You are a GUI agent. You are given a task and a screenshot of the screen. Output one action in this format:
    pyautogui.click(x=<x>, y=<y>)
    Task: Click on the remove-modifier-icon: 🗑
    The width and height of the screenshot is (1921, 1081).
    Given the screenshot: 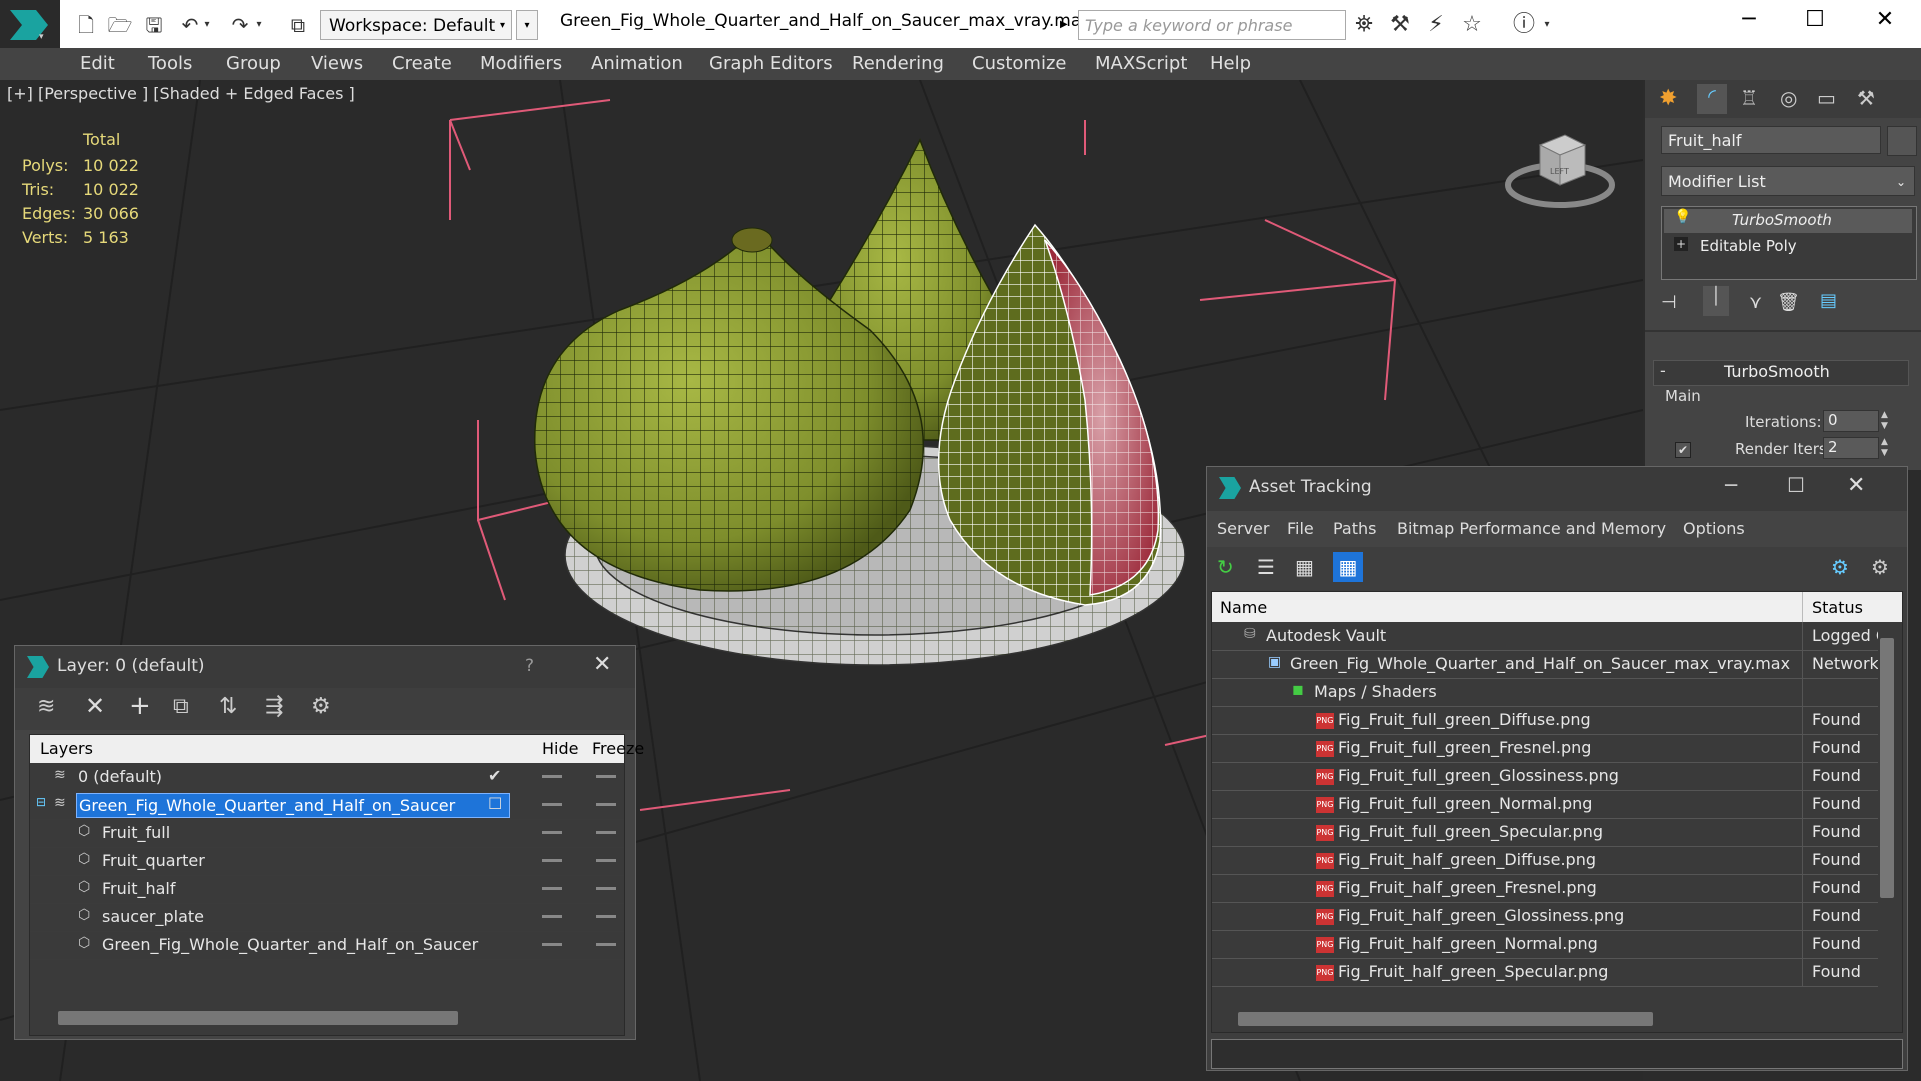 What is the action you would take?
    pyautogui.click(x=1788, y=302)
    